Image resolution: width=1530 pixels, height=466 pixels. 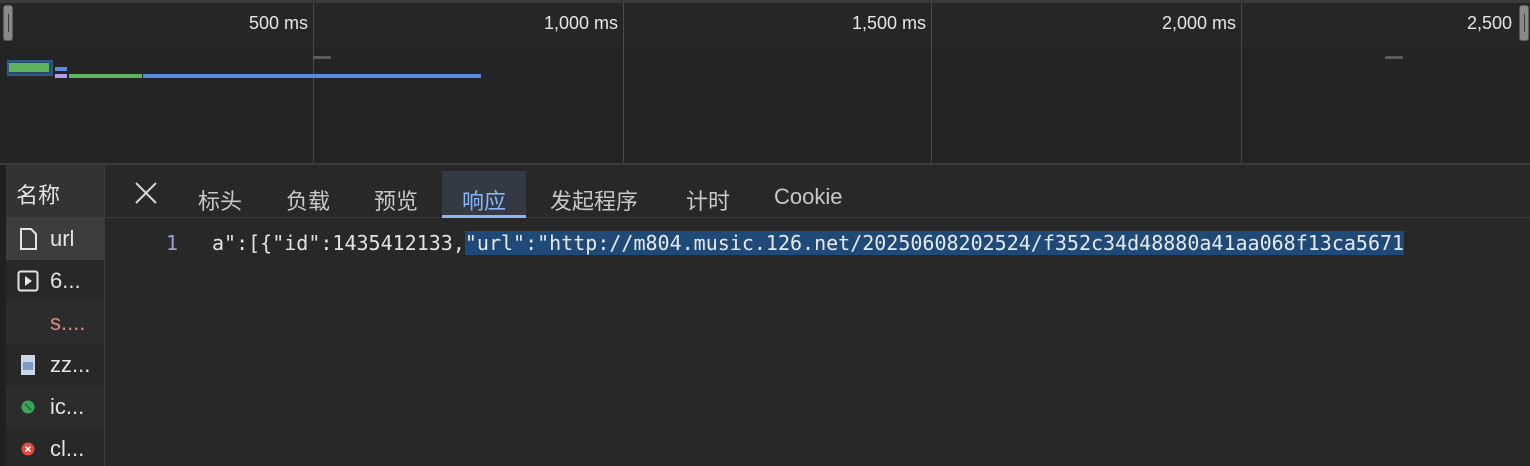 I want to click on tab-initiator: 发起程序, so click(x=594, y=194).